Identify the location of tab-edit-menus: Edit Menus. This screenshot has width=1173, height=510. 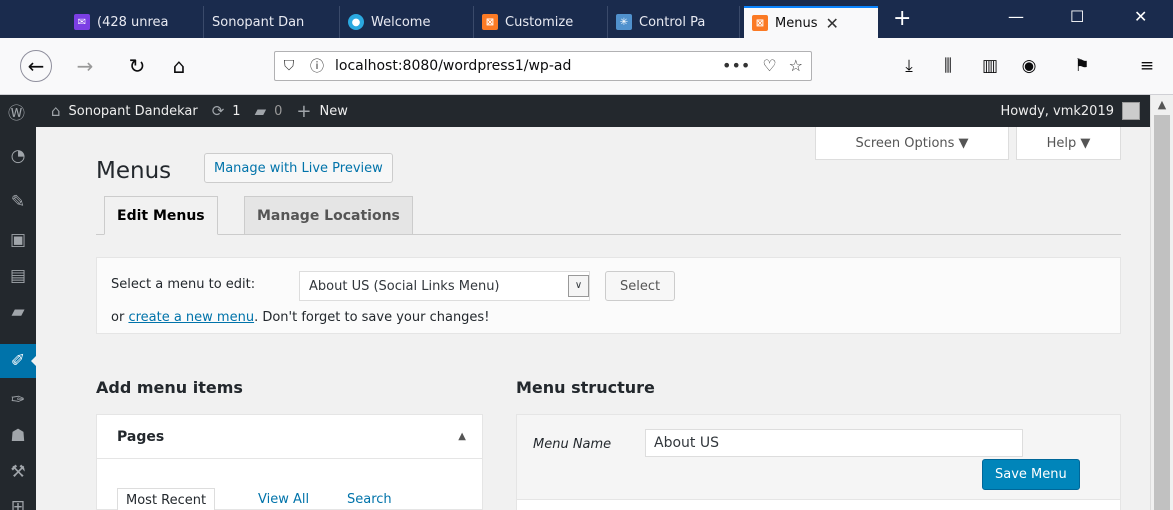
(161, 215).